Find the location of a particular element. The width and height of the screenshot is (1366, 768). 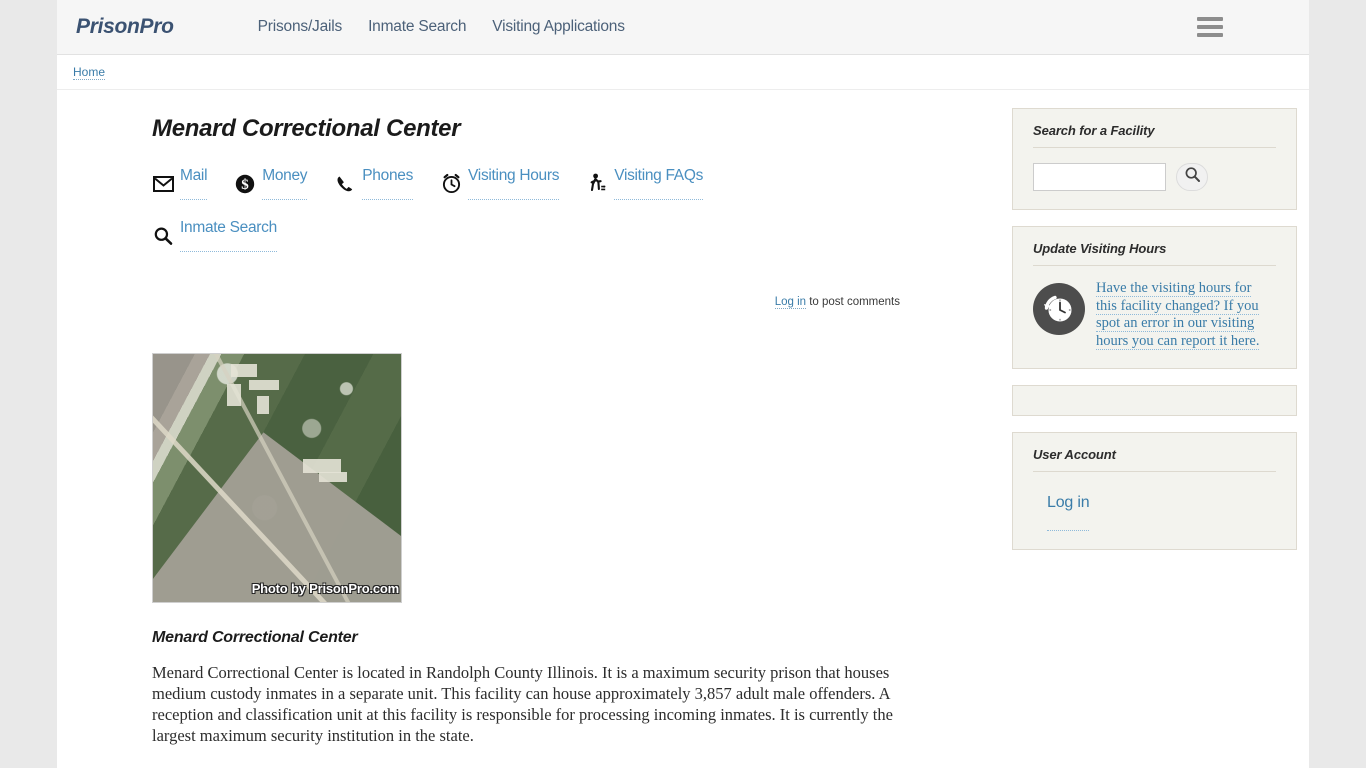

nav-item-visiting-applications: Visiting Applications is located at coordinates (558, 27).